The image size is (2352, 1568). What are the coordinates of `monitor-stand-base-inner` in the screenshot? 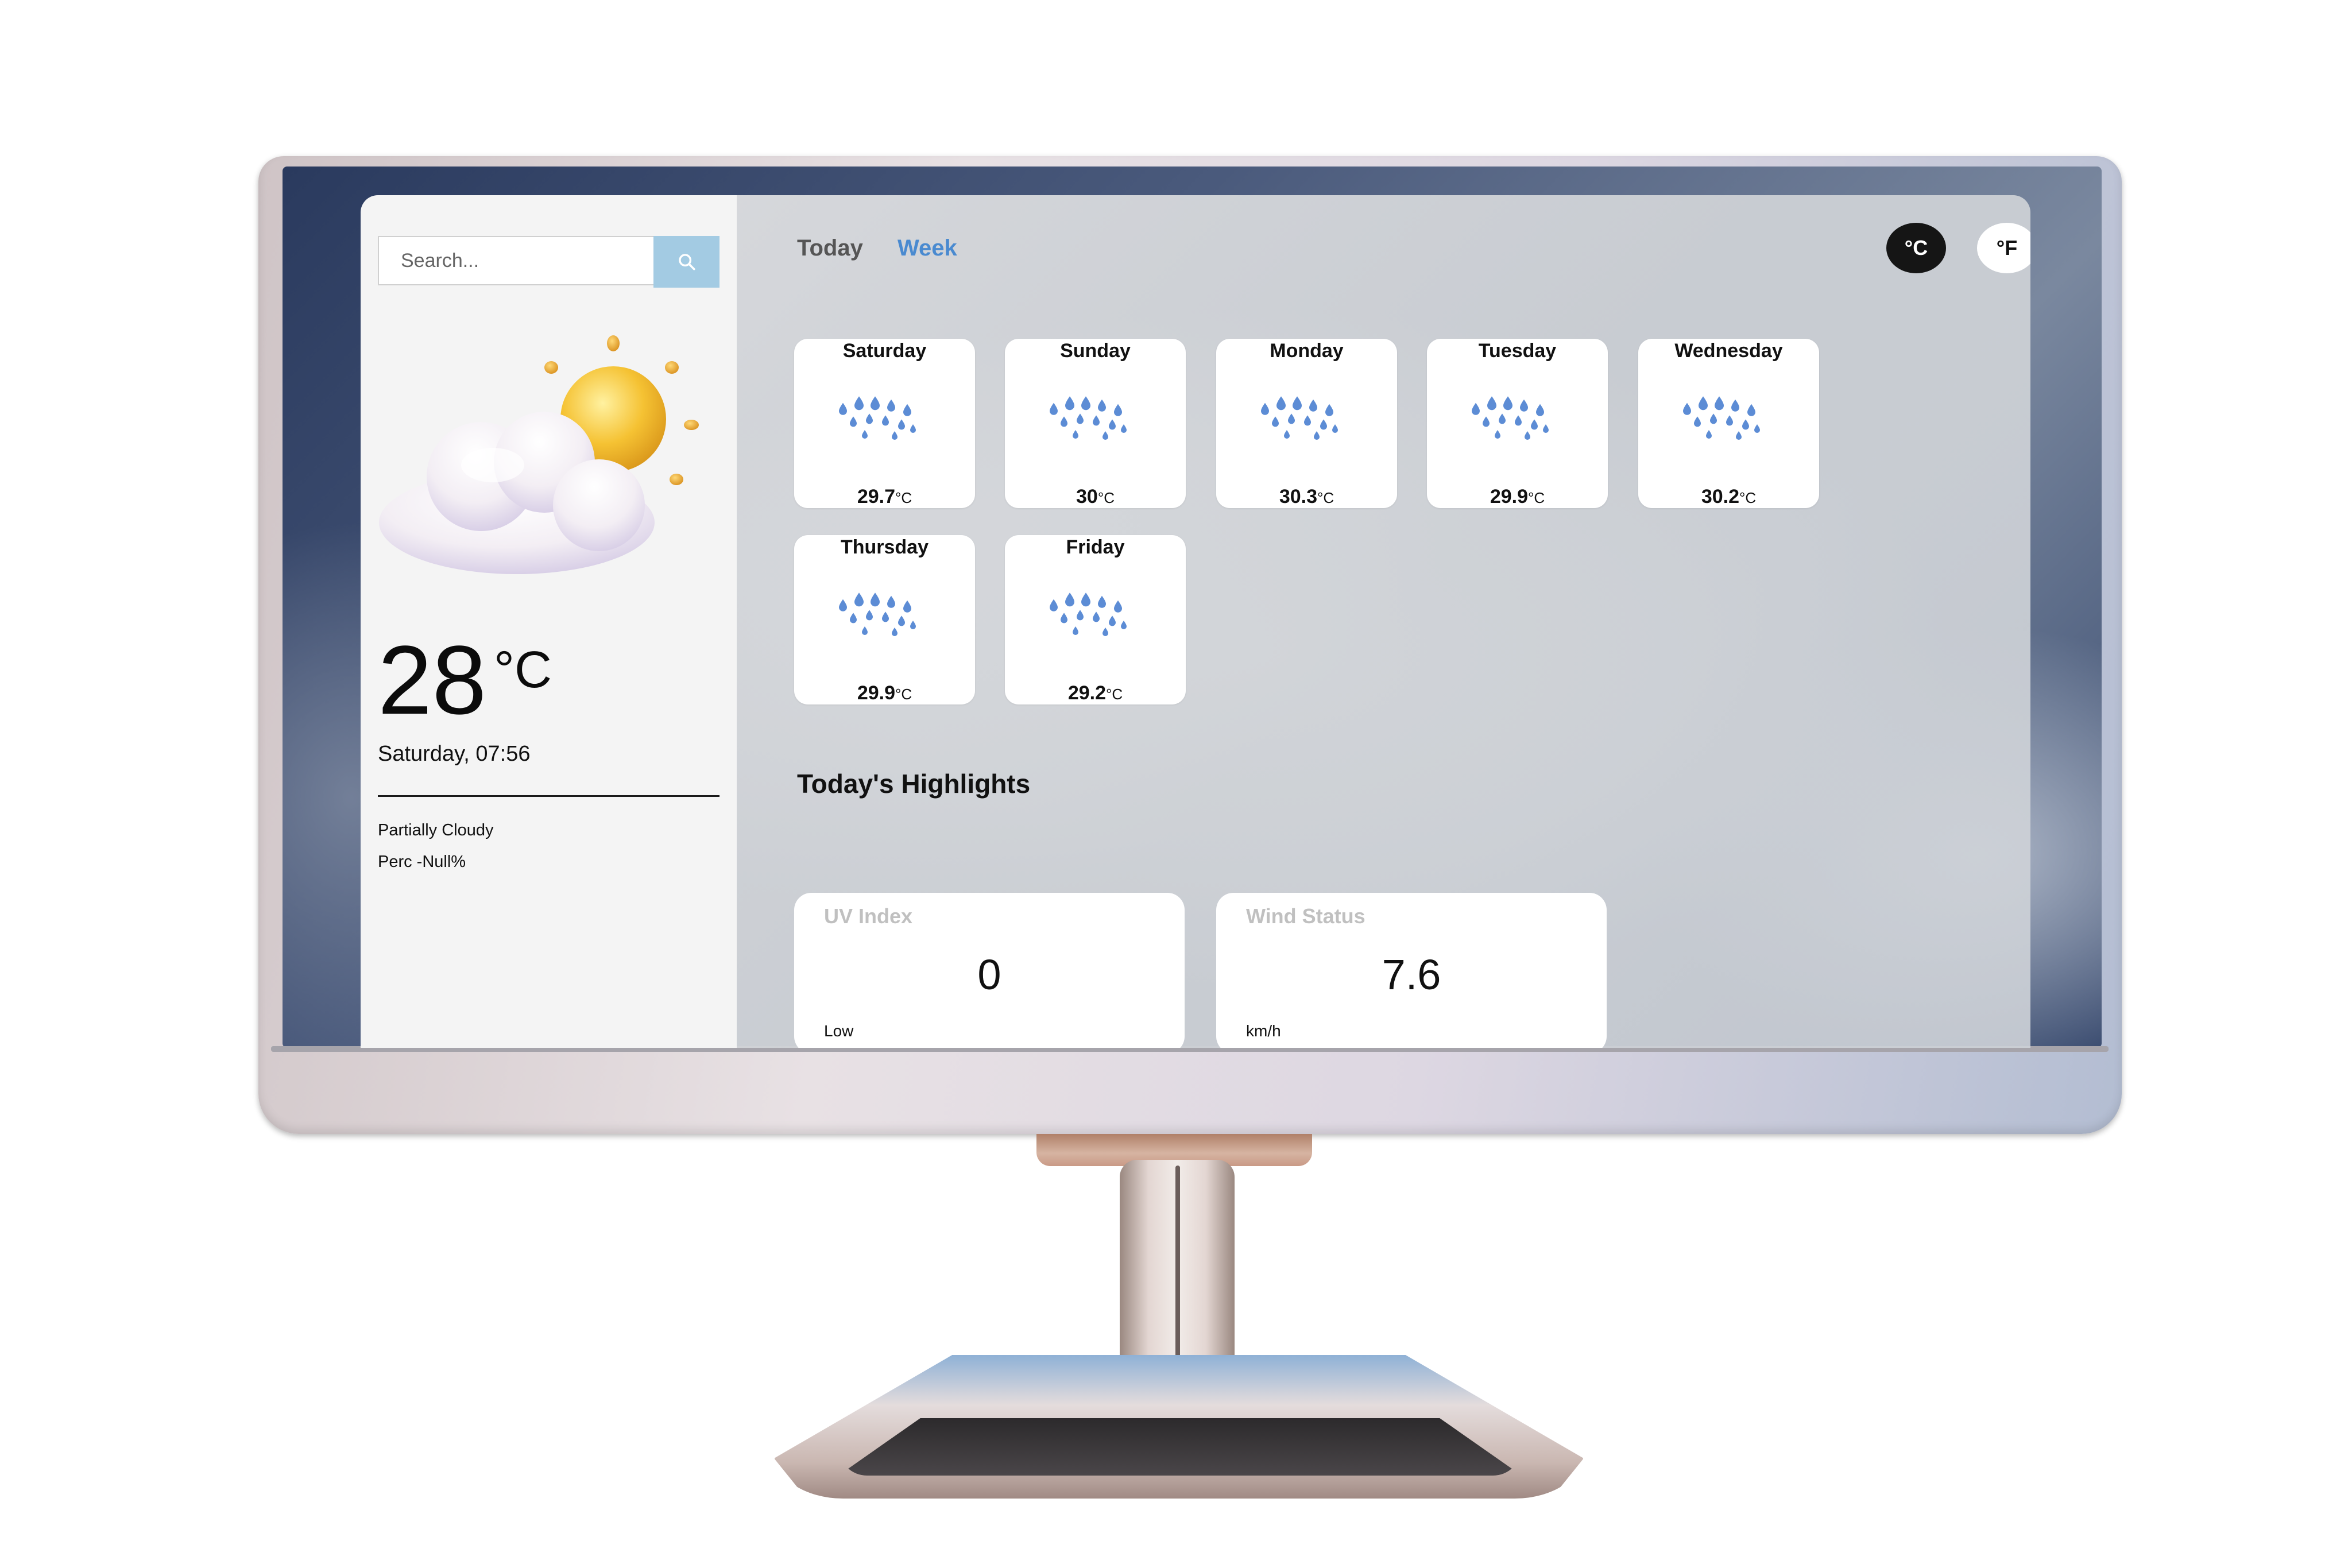 It's located at (1180, 1447).